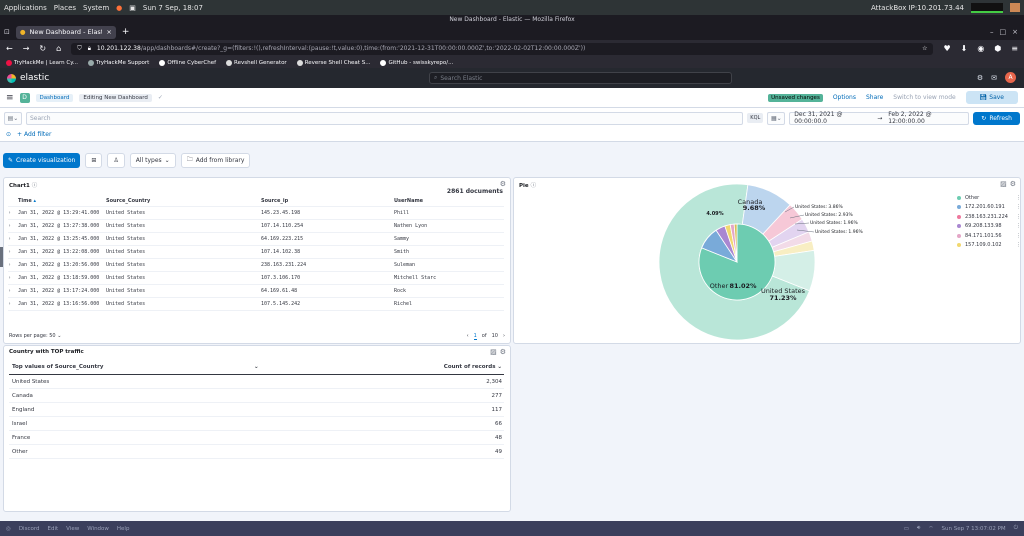  Describe the element at coordinates (989, 227) in the screenshot. I see `legend-item: 69.208.133.98 ⋮` at that location.